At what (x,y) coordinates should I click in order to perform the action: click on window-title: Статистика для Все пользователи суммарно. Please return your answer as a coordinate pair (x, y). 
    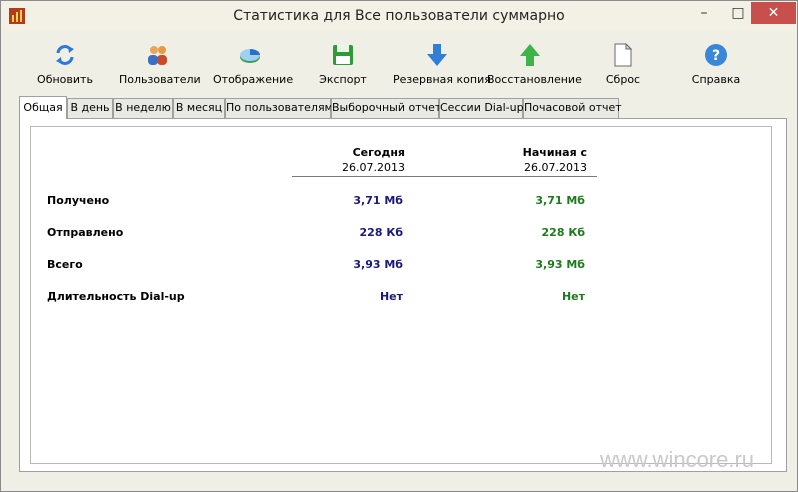
    Looking at the image, I should click on (399, 16).